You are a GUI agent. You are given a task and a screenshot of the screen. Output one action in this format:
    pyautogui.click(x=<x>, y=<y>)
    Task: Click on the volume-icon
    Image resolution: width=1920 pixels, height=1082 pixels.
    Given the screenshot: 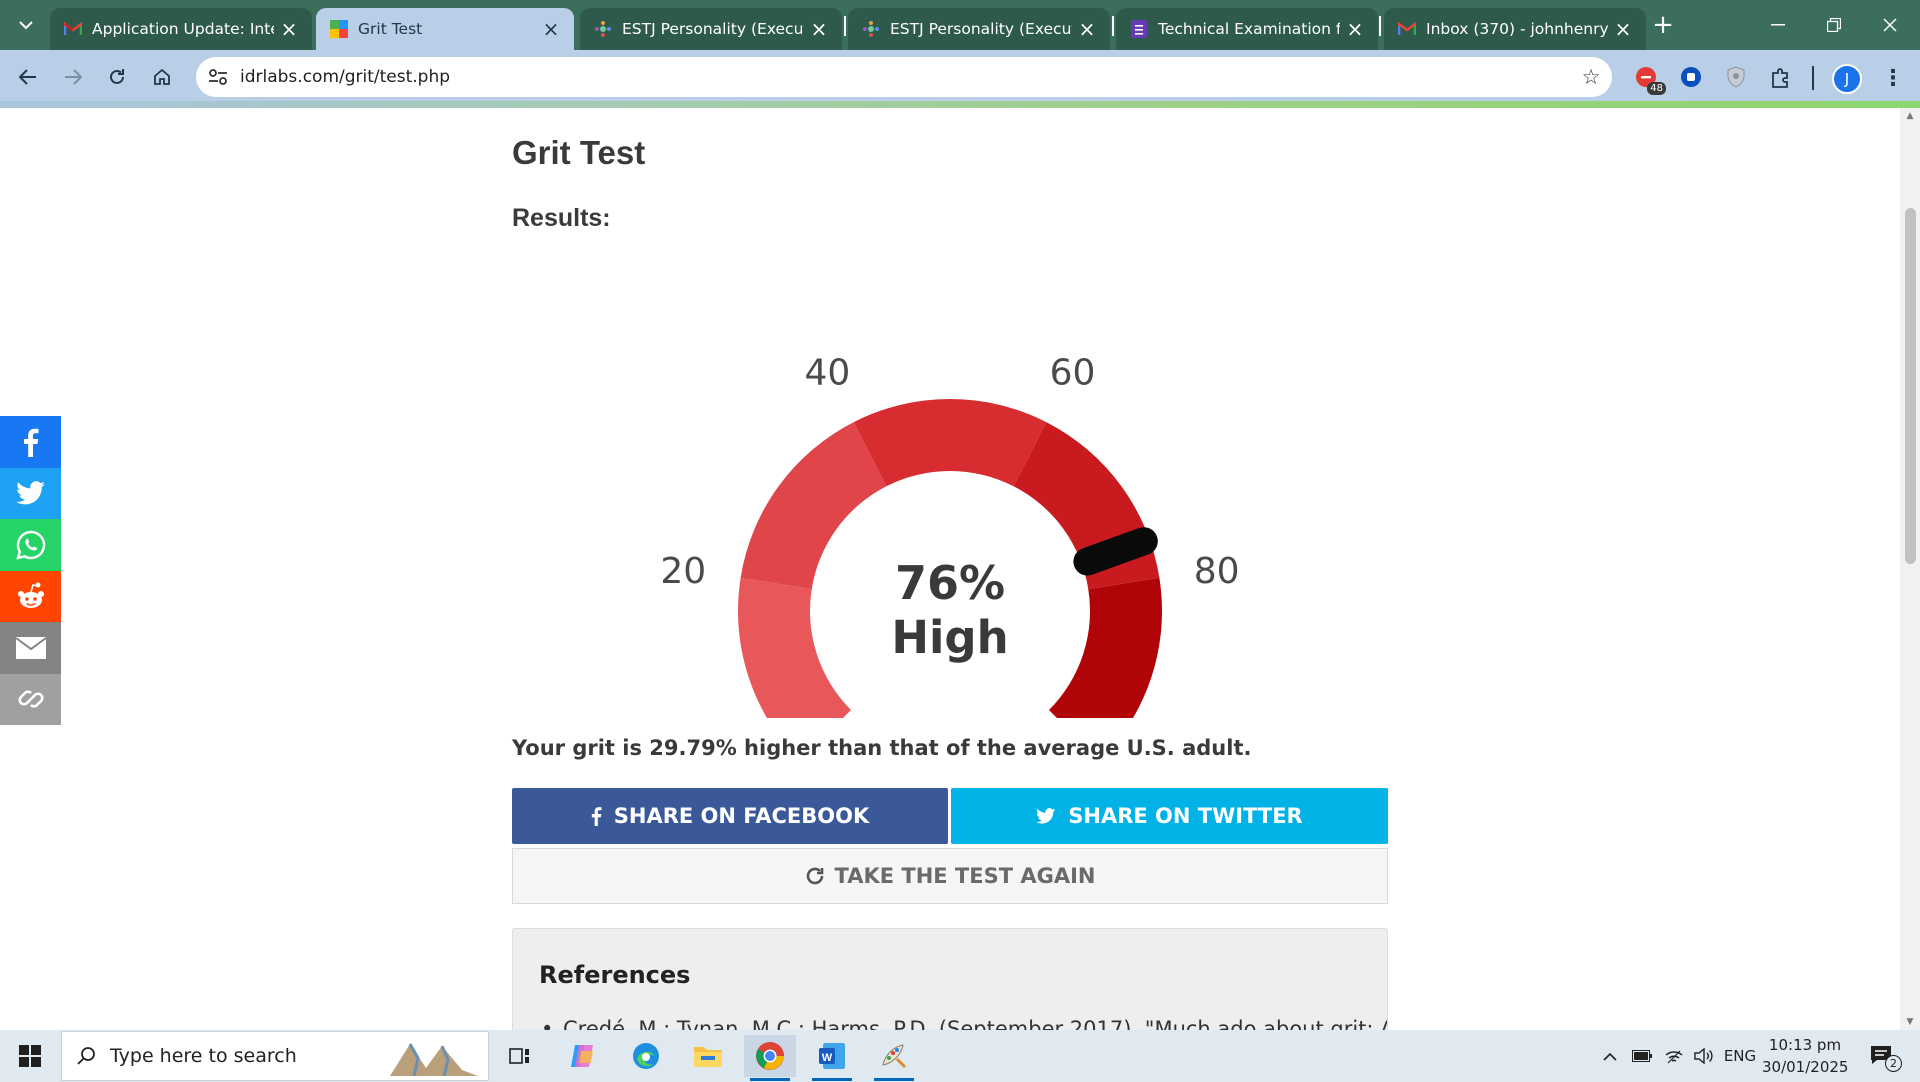 What is the action you would take?
    pyautogui.click(x=1704, y=1056)
    